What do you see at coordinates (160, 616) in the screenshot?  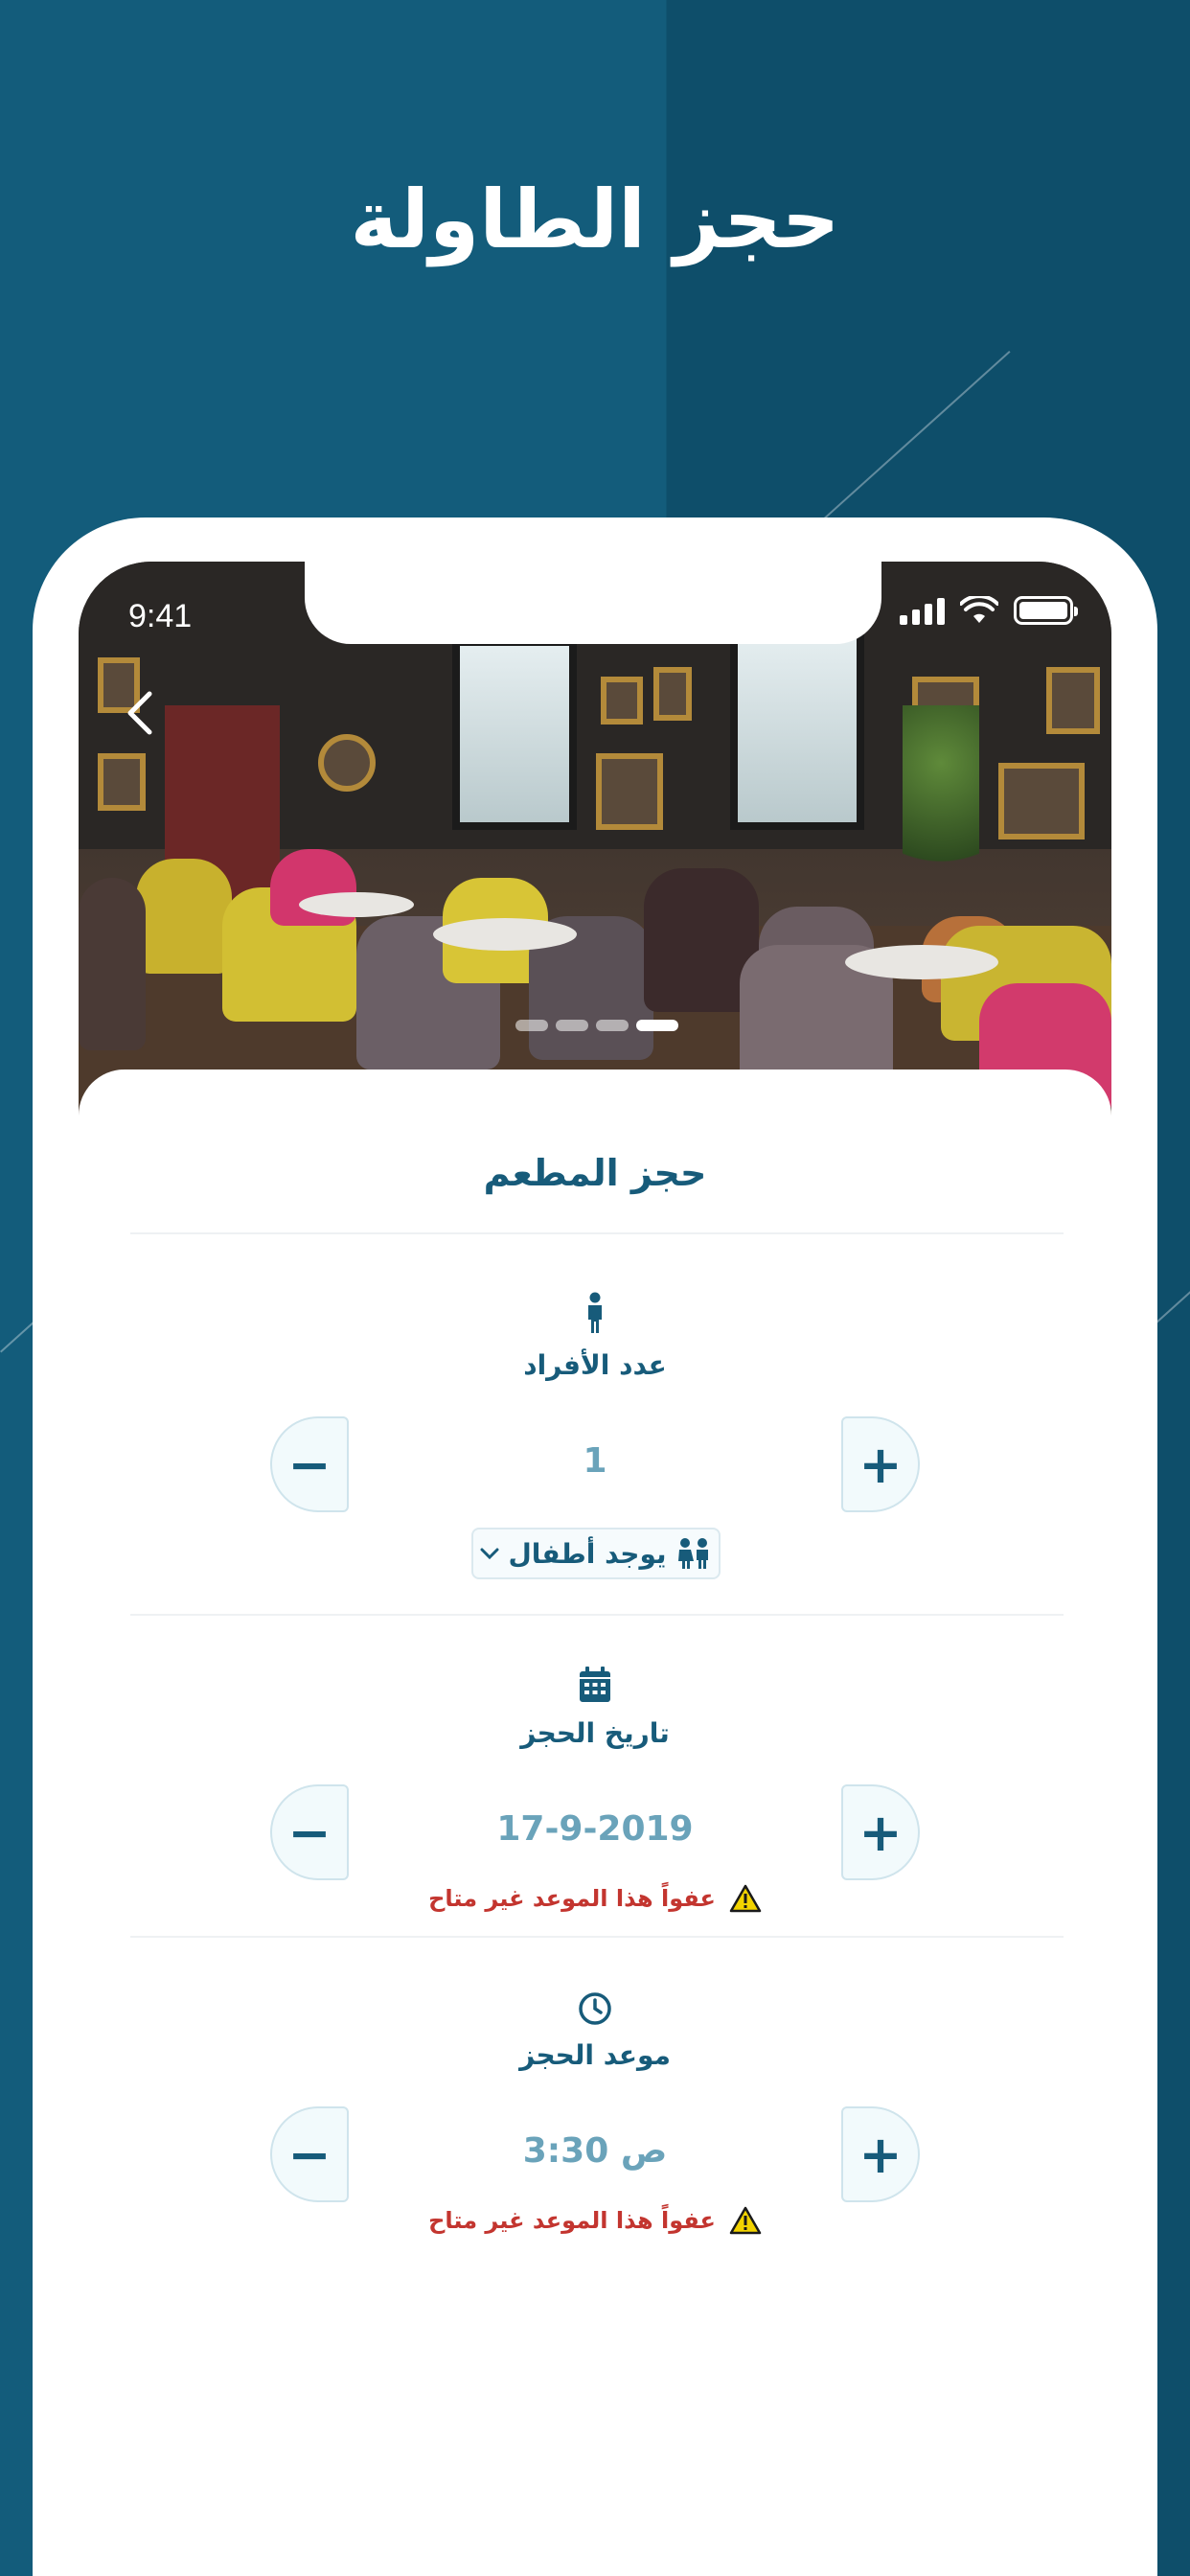 I see `status-time: 9:41` at bounding box center [160, 616].